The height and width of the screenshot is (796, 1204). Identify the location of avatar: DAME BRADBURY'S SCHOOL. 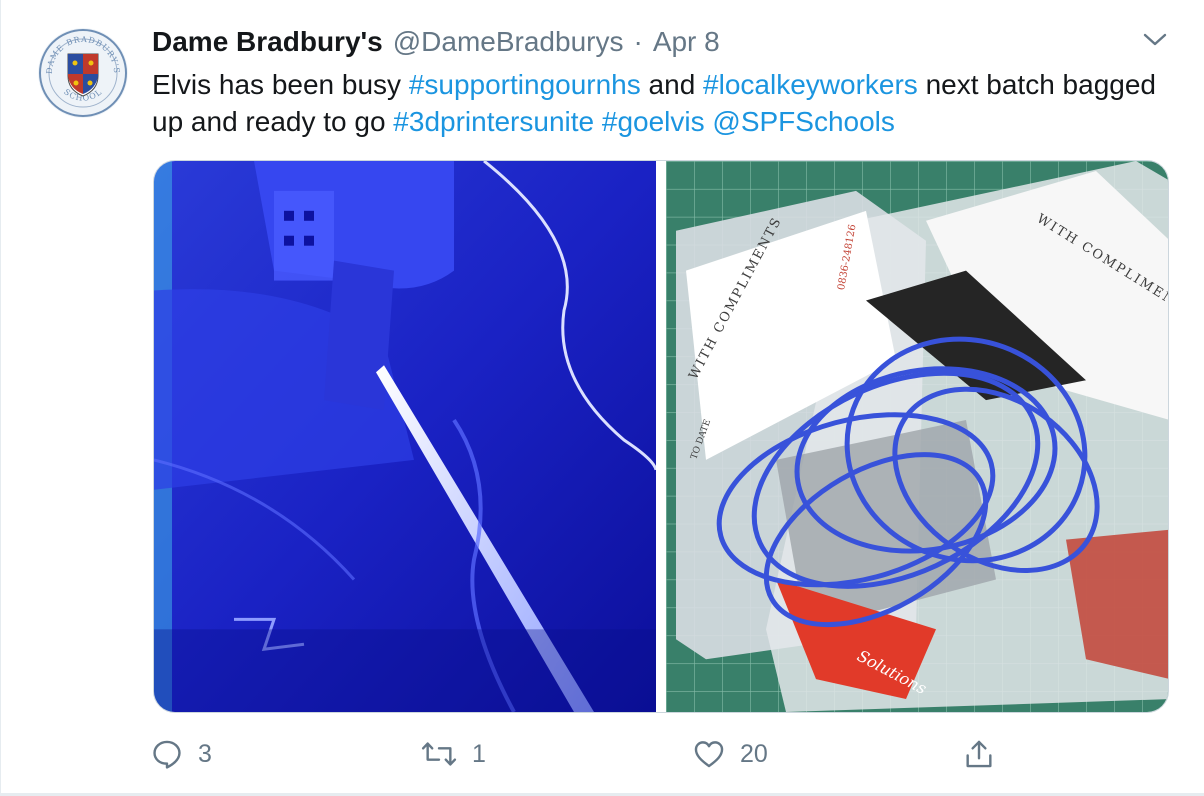
(83, 73).